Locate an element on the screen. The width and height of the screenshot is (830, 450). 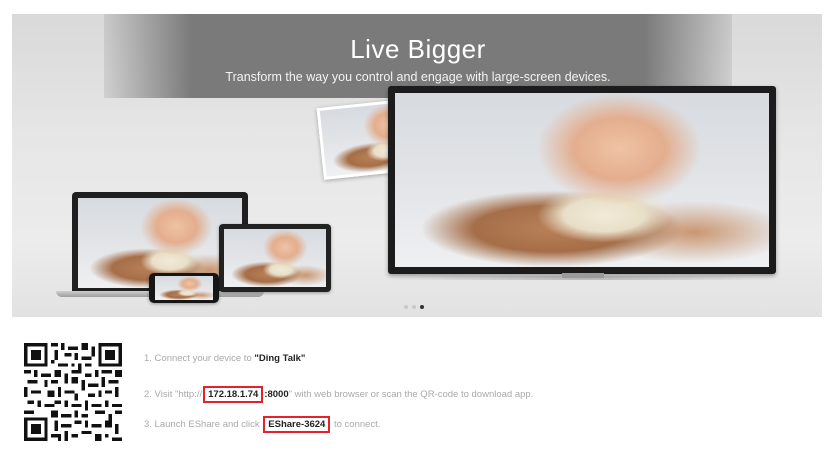
hero-title: Live Bigger is located at coordinates (418, 49).